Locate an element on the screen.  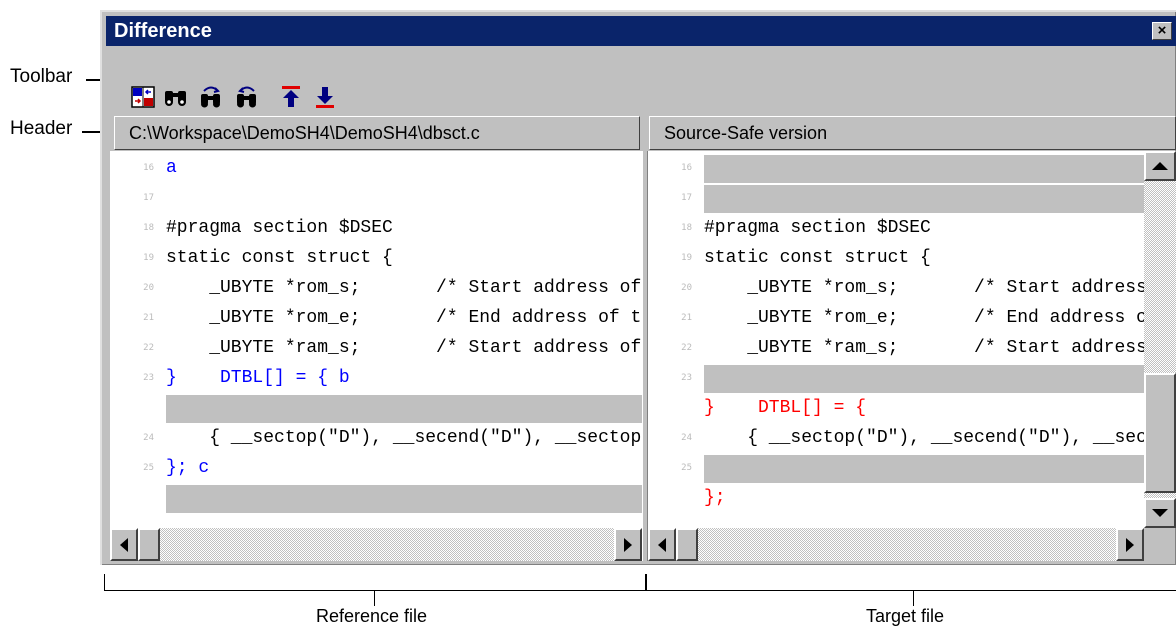
find-icon is located at coordinates (175, 98).